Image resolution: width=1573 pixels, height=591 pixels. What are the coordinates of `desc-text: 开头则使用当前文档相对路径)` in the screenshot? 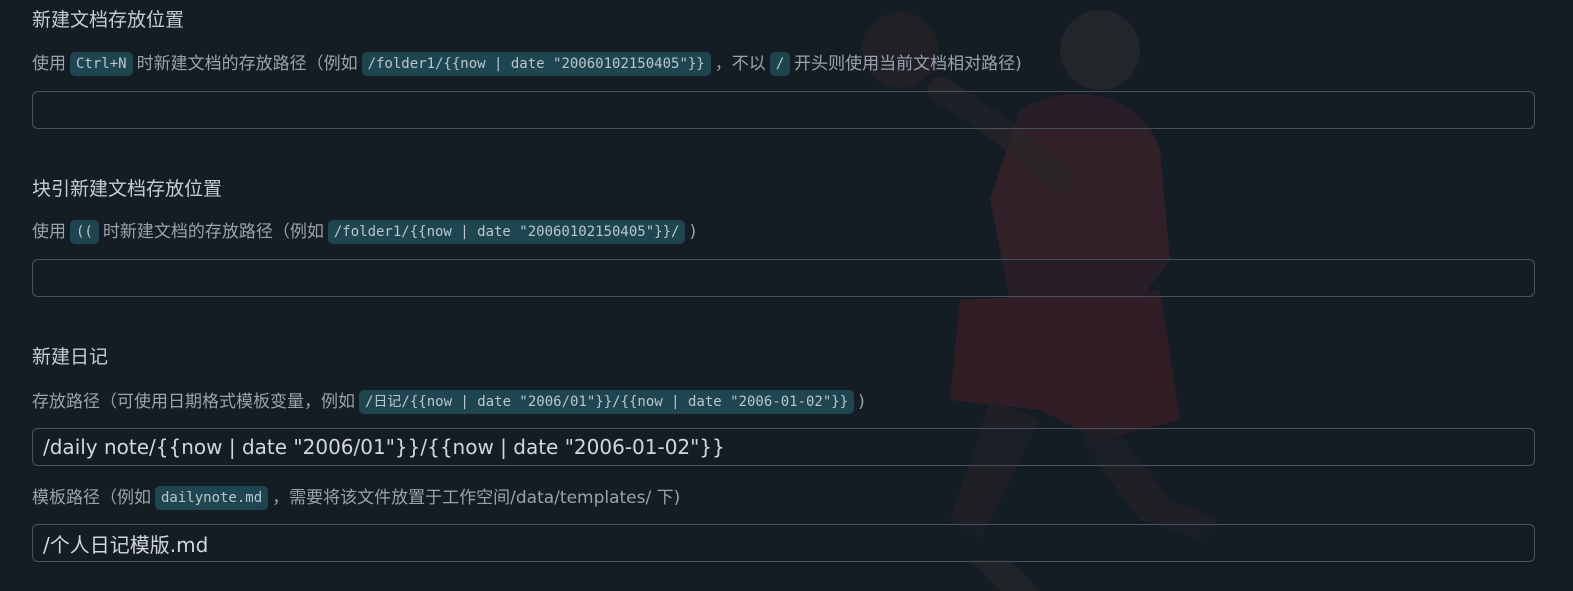 It's located at (908, 64).